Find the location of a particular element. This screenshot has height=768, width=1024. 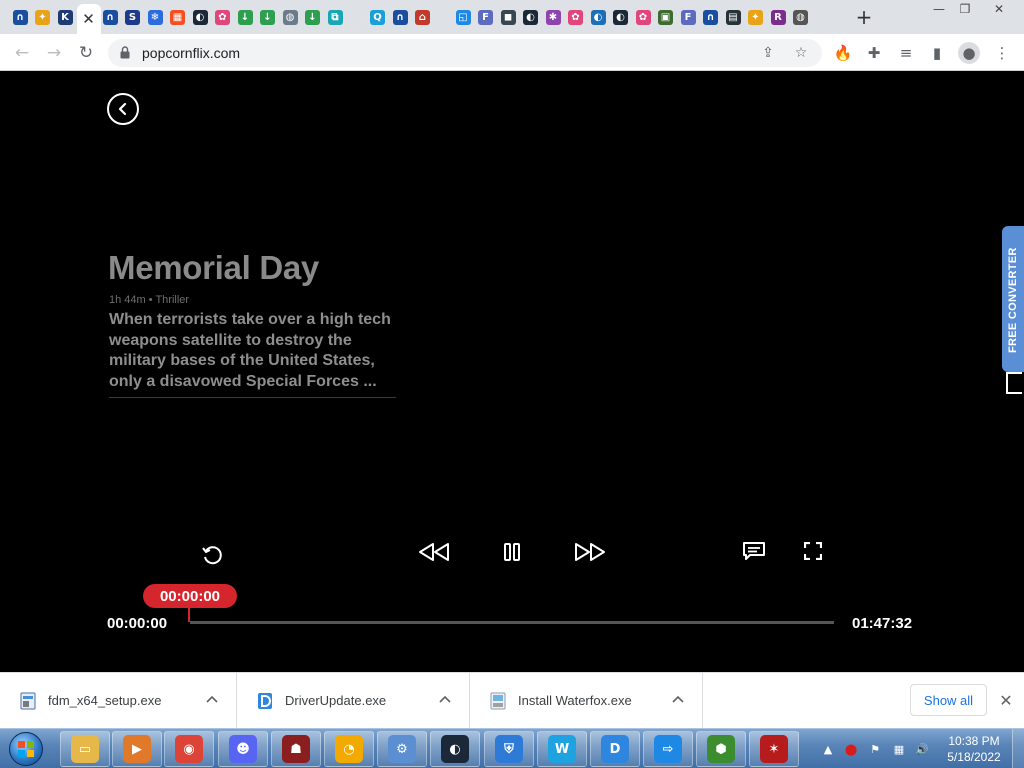

active-tab: ✕ is located at coordinates (88, 19).